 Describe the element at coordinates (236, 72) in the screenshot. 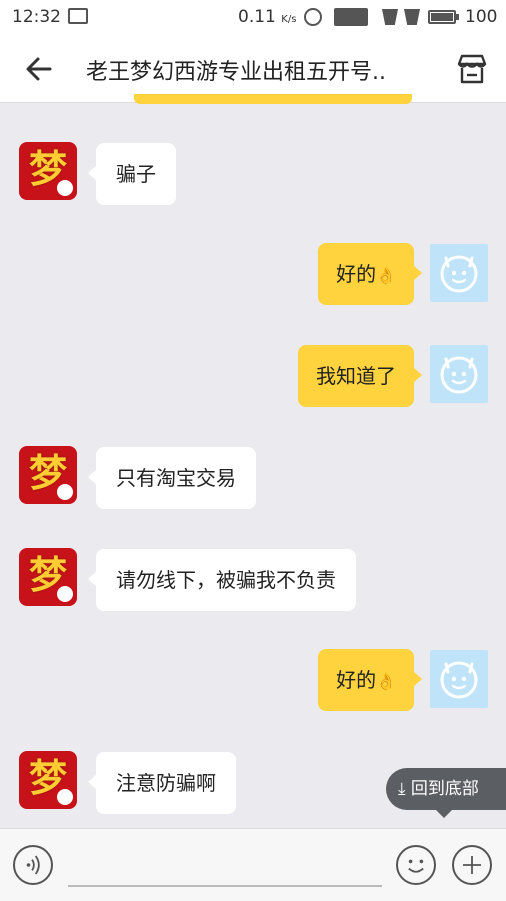

I see `chat-title: 老王梦幻西游专业出租五开号..` at that location.